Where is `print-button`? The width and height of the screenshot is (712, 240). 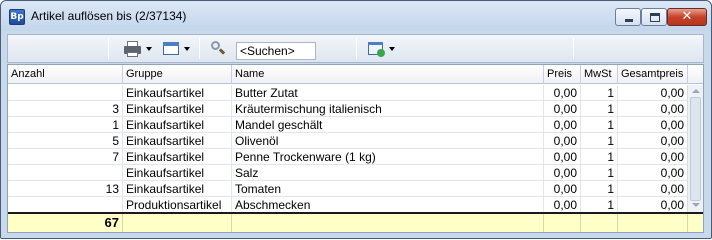 print-button is located at coordinates (133, 49).